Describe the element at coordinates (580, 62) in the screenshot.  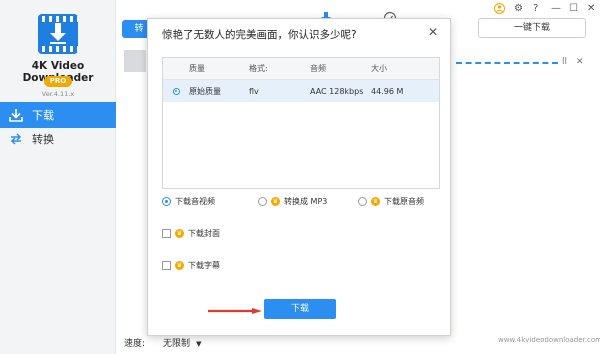
I see `cancel-icon: ✕` at that location.